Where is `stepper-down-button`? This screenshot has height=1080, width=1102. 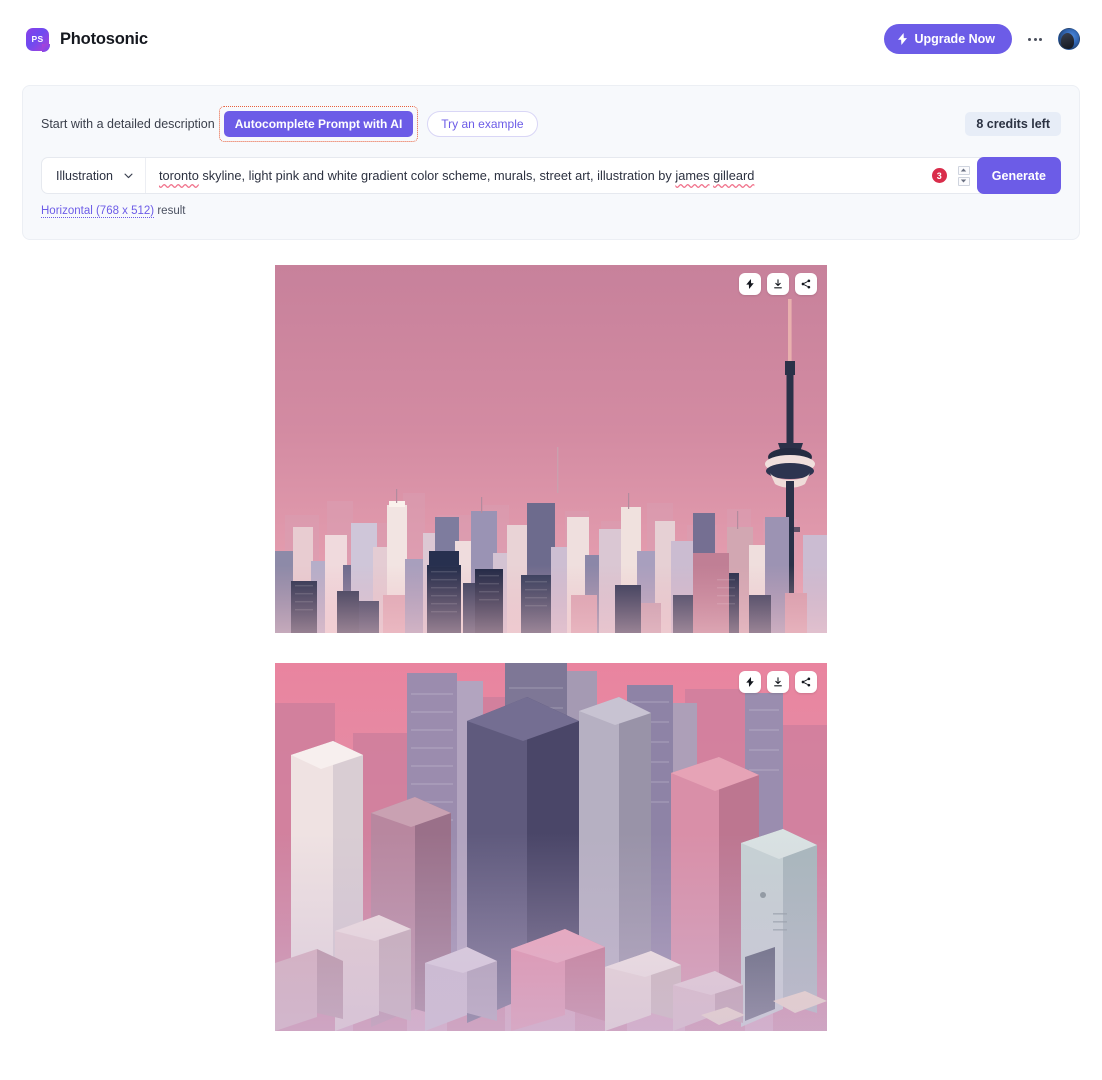
stepper-down-button is located at coordinates (963, 181).